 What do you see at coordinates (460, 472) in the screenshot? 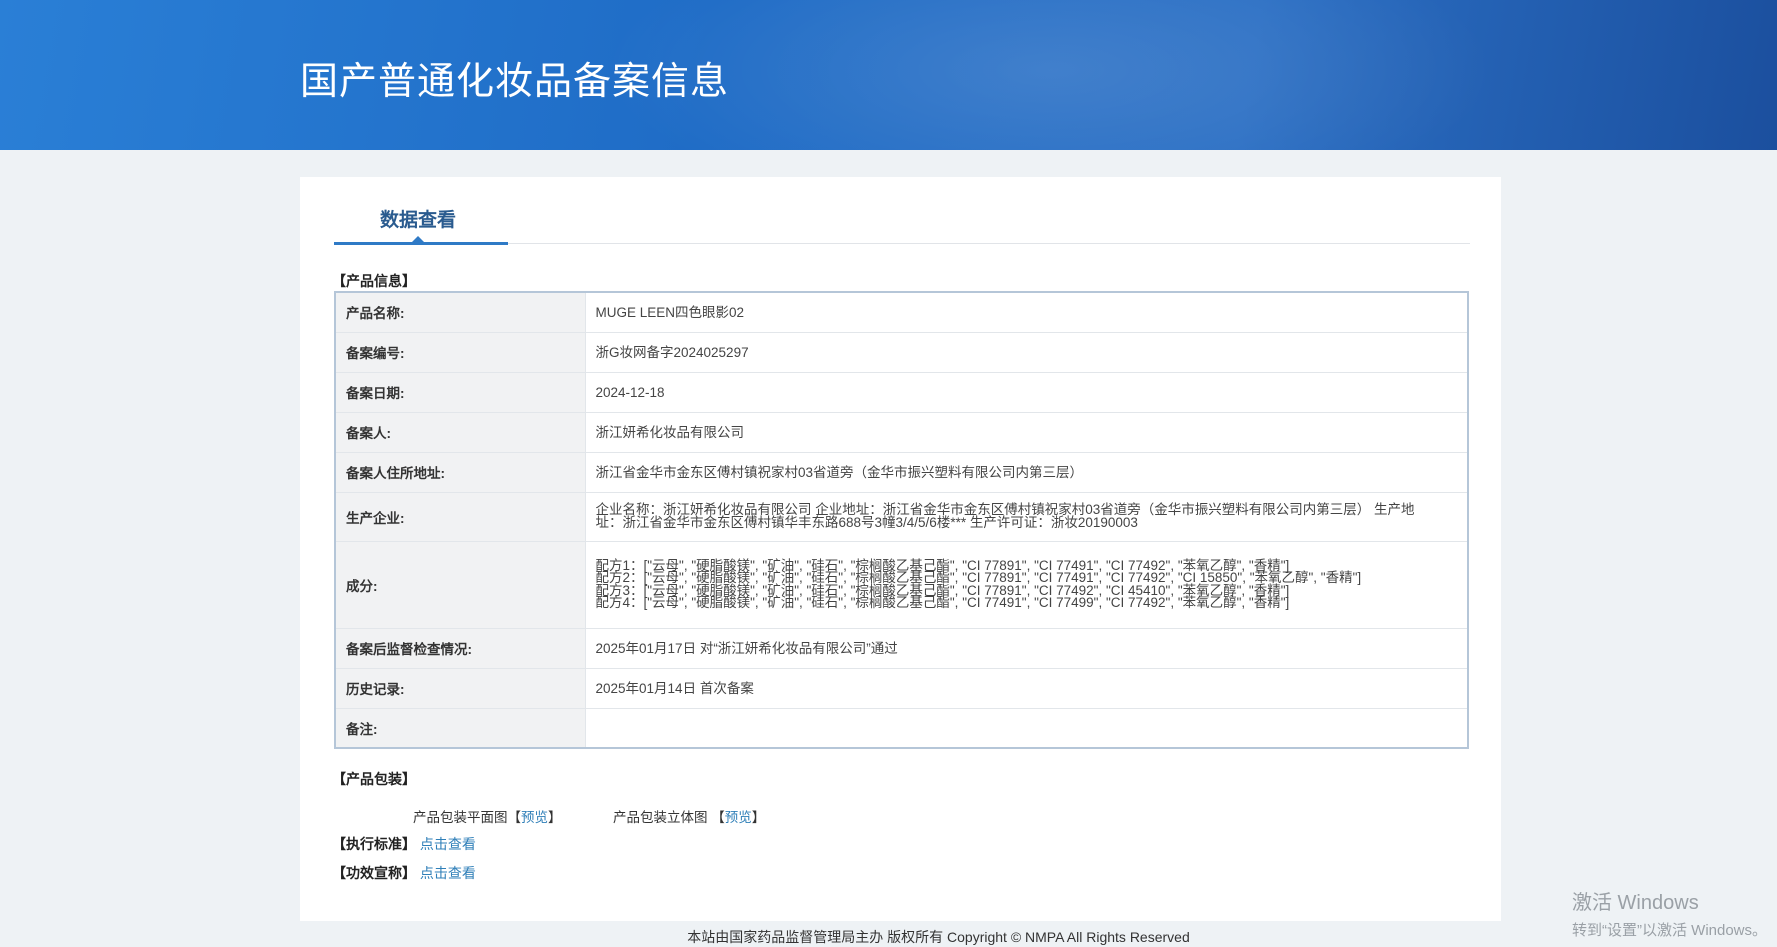
I see `row-label: 备案人住所地址:` at bounding box center [460, 472].